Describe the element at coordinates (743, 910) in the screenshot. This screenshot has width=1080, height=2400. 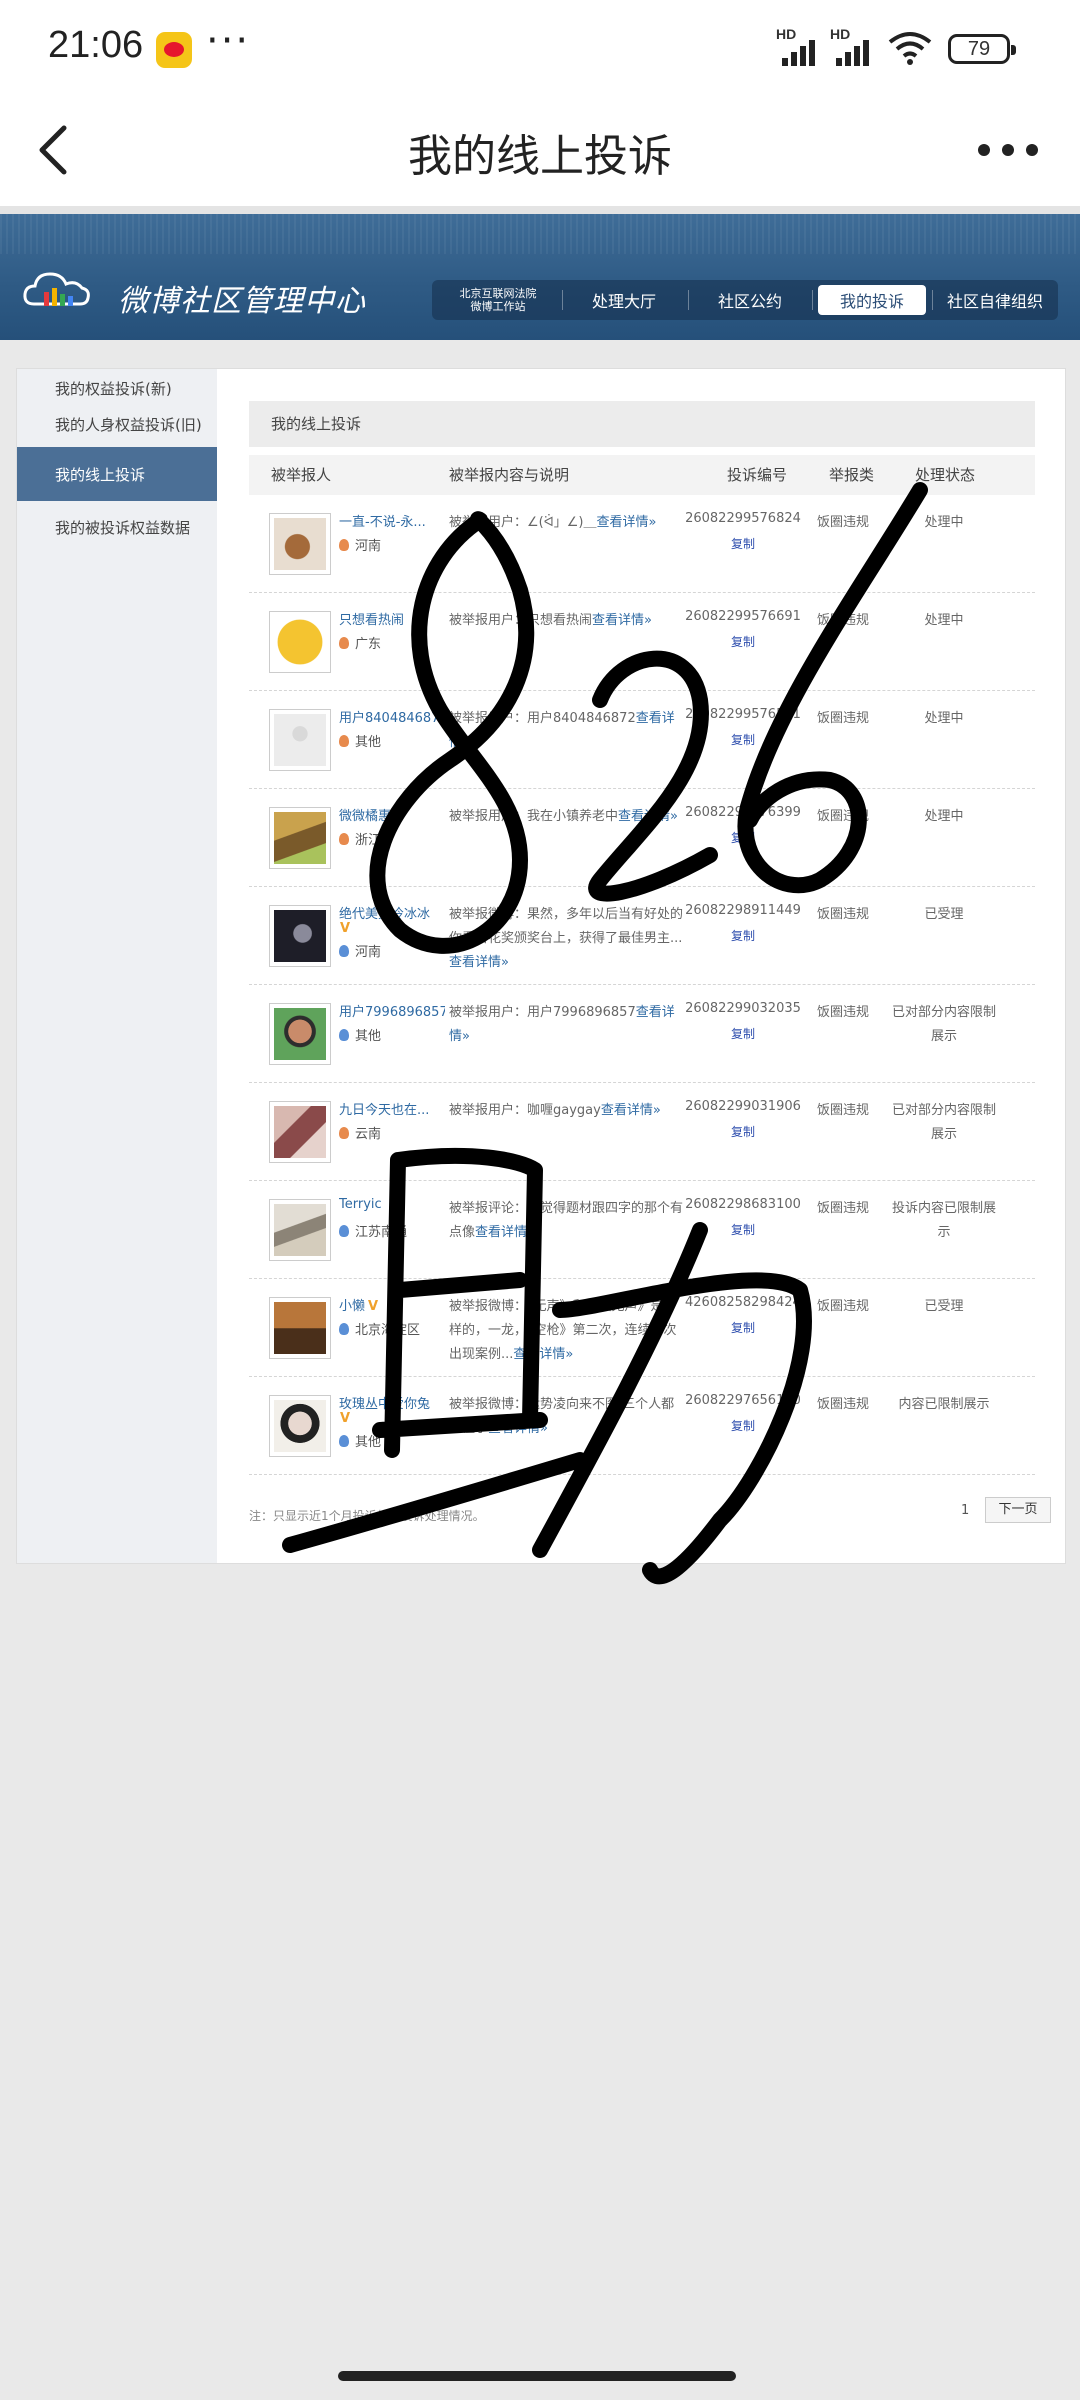
I see `complaint-id: 26082298911449` at that location.